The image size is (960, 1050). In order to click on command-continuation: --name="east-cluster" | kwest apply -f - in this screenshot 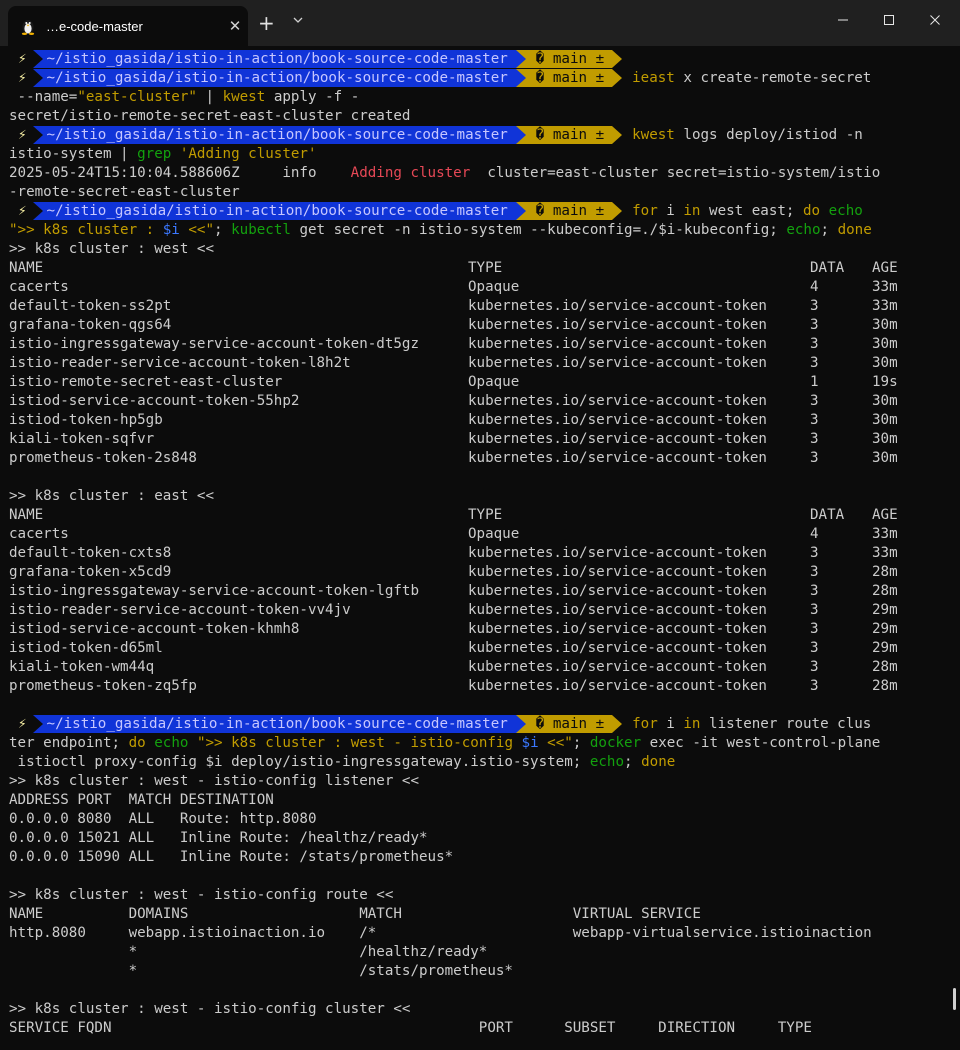, I will do `click(184, 97)`.